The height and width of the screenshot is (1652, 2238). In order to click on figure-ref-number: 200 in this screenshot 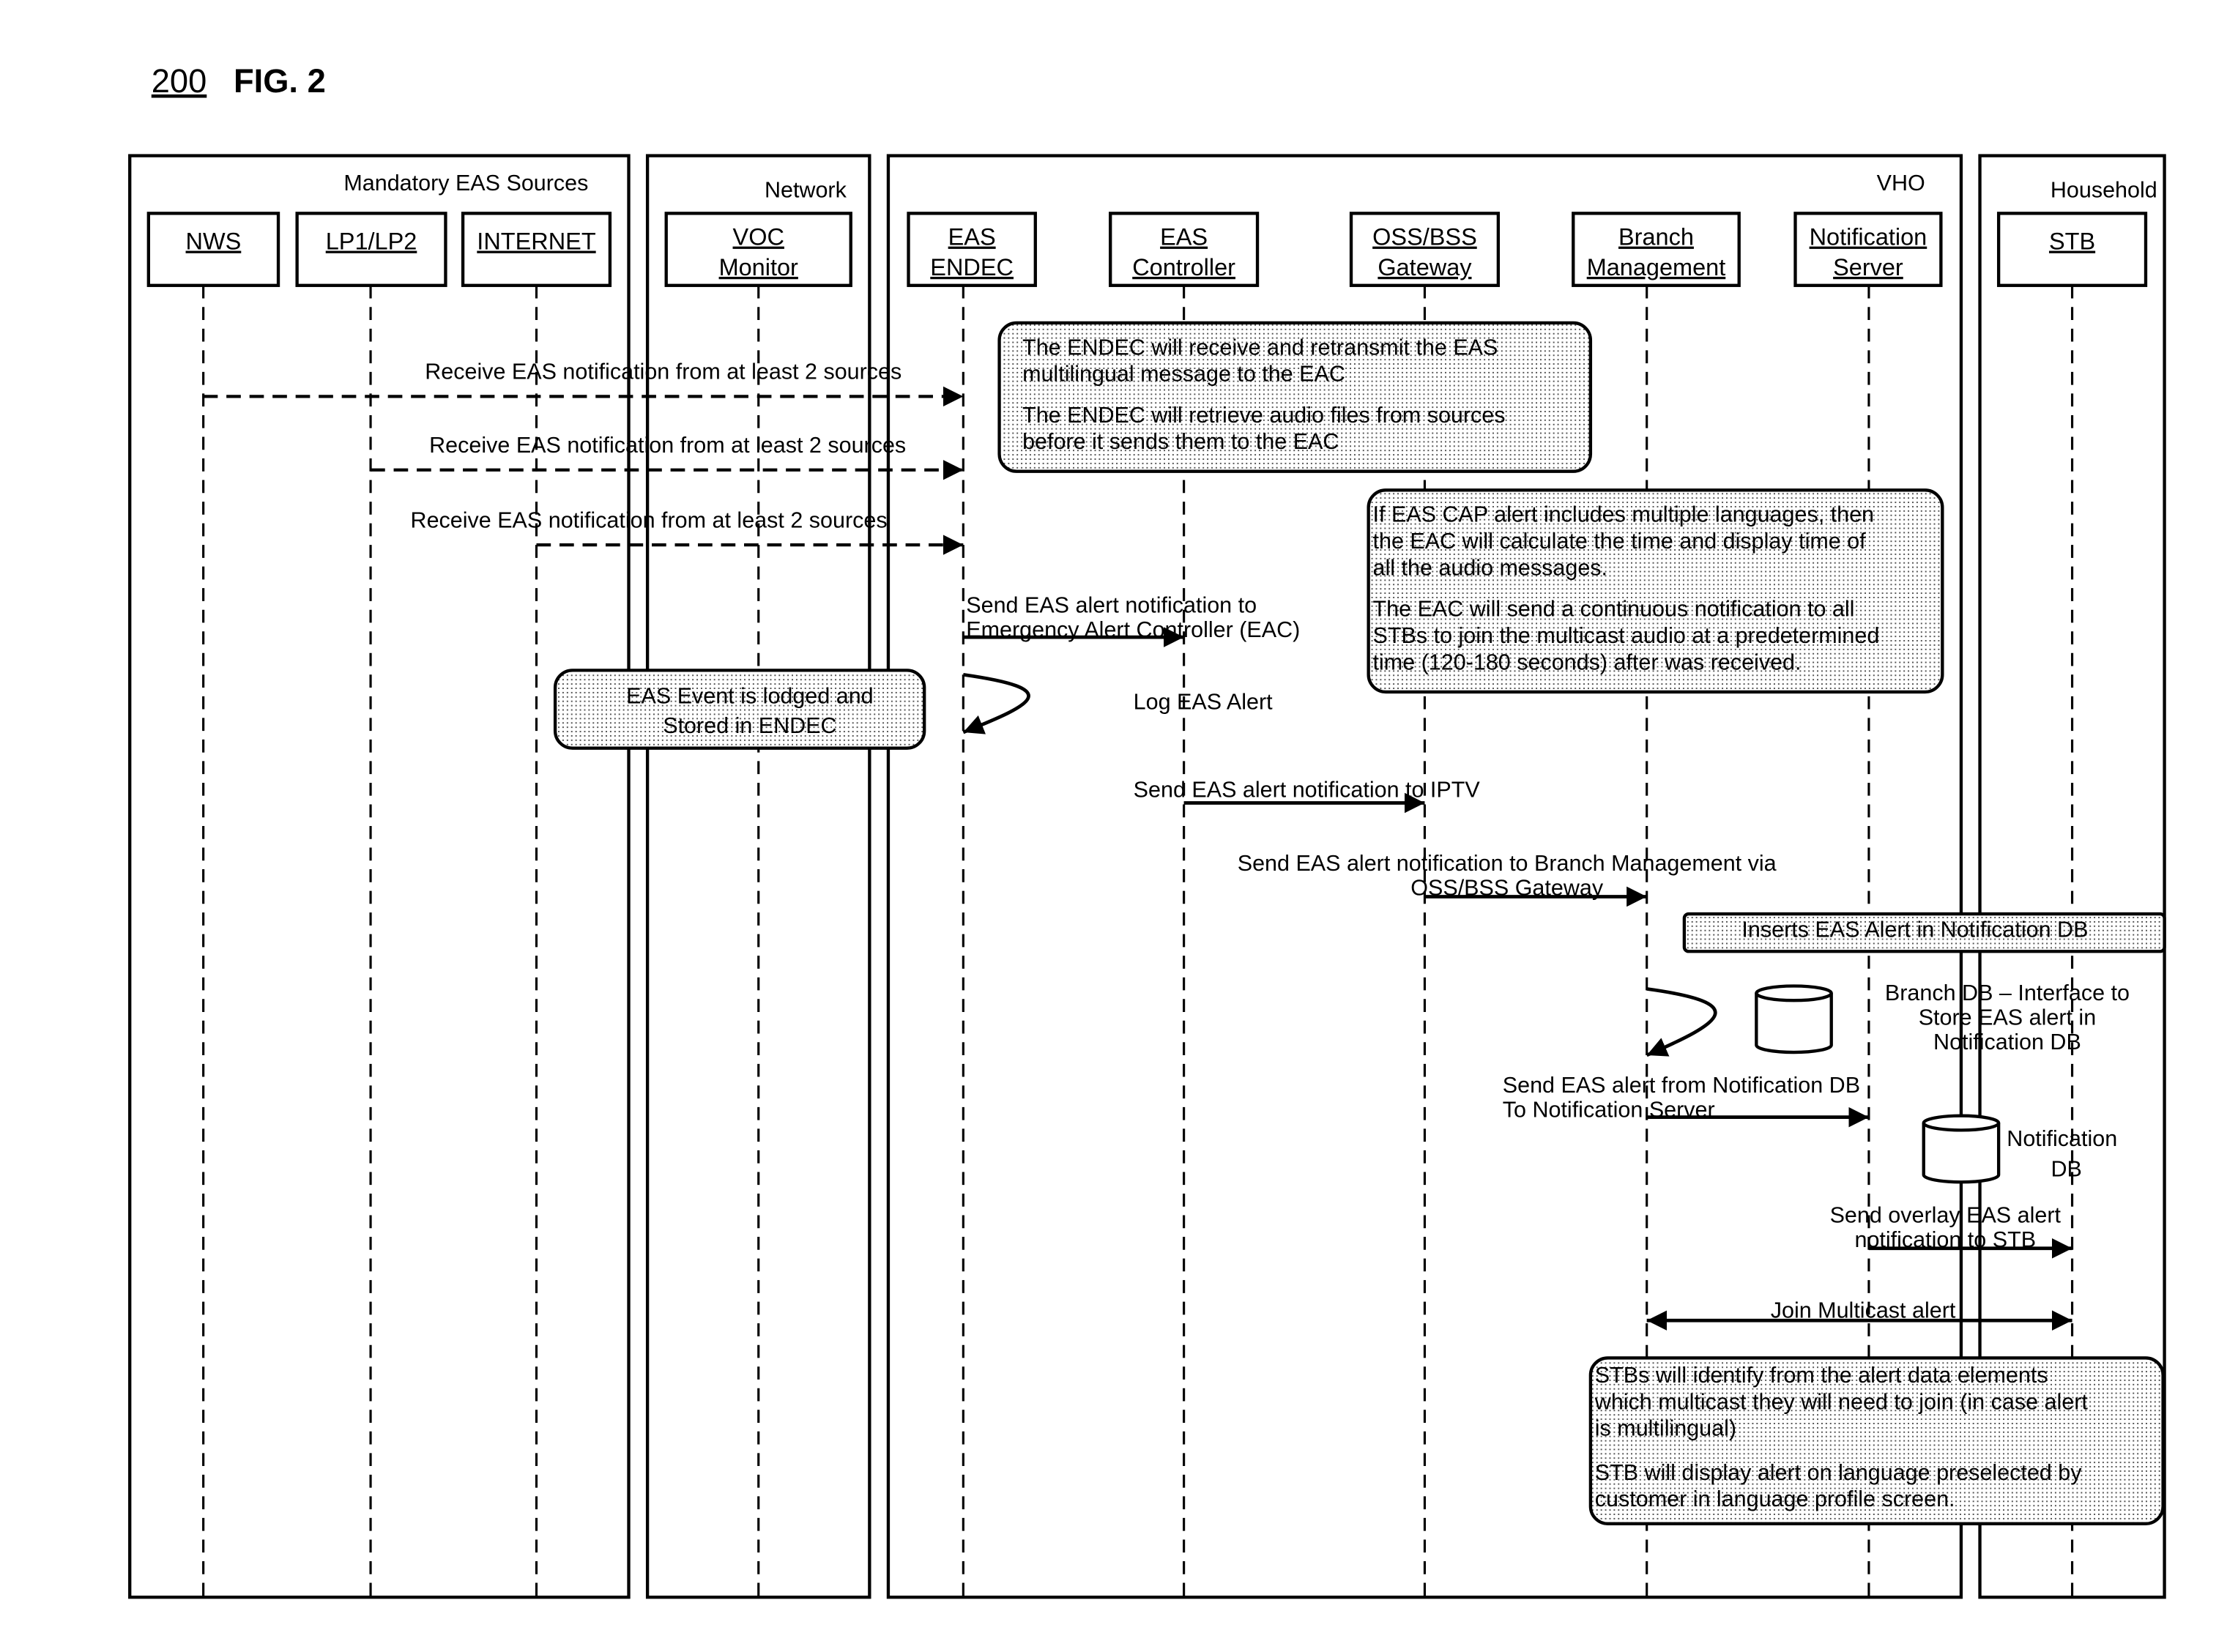, I will do `click(179, 81)`.